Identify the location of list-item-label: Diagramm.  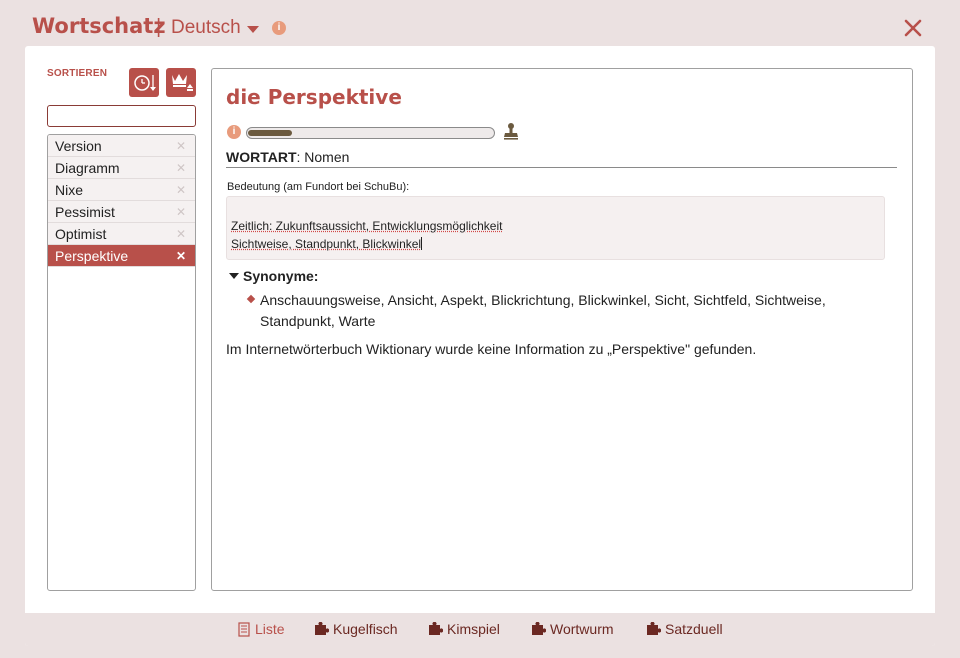
(87, 168).